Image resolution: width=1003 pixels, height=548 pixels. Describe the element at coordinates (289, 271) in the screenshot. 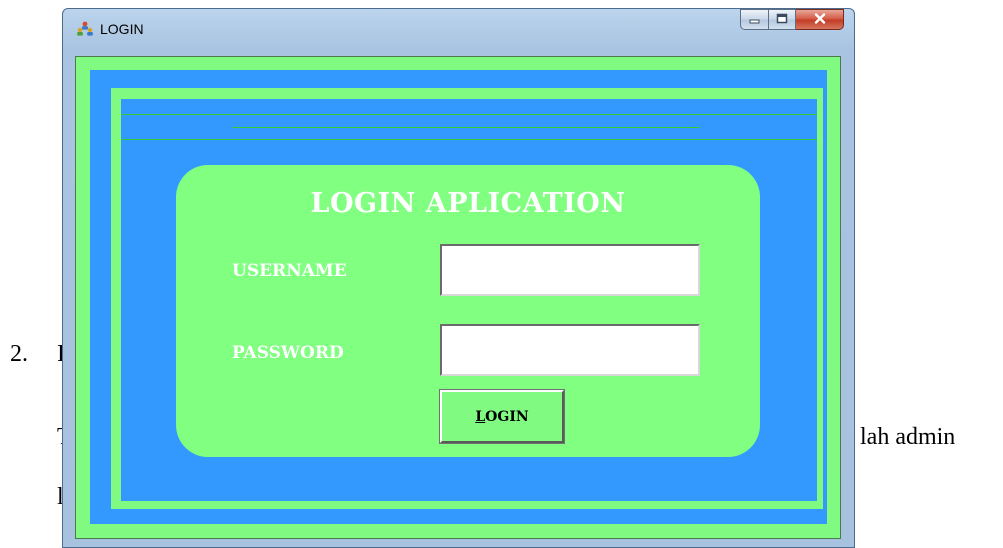

I see `username-label: USERNAME` at that location.